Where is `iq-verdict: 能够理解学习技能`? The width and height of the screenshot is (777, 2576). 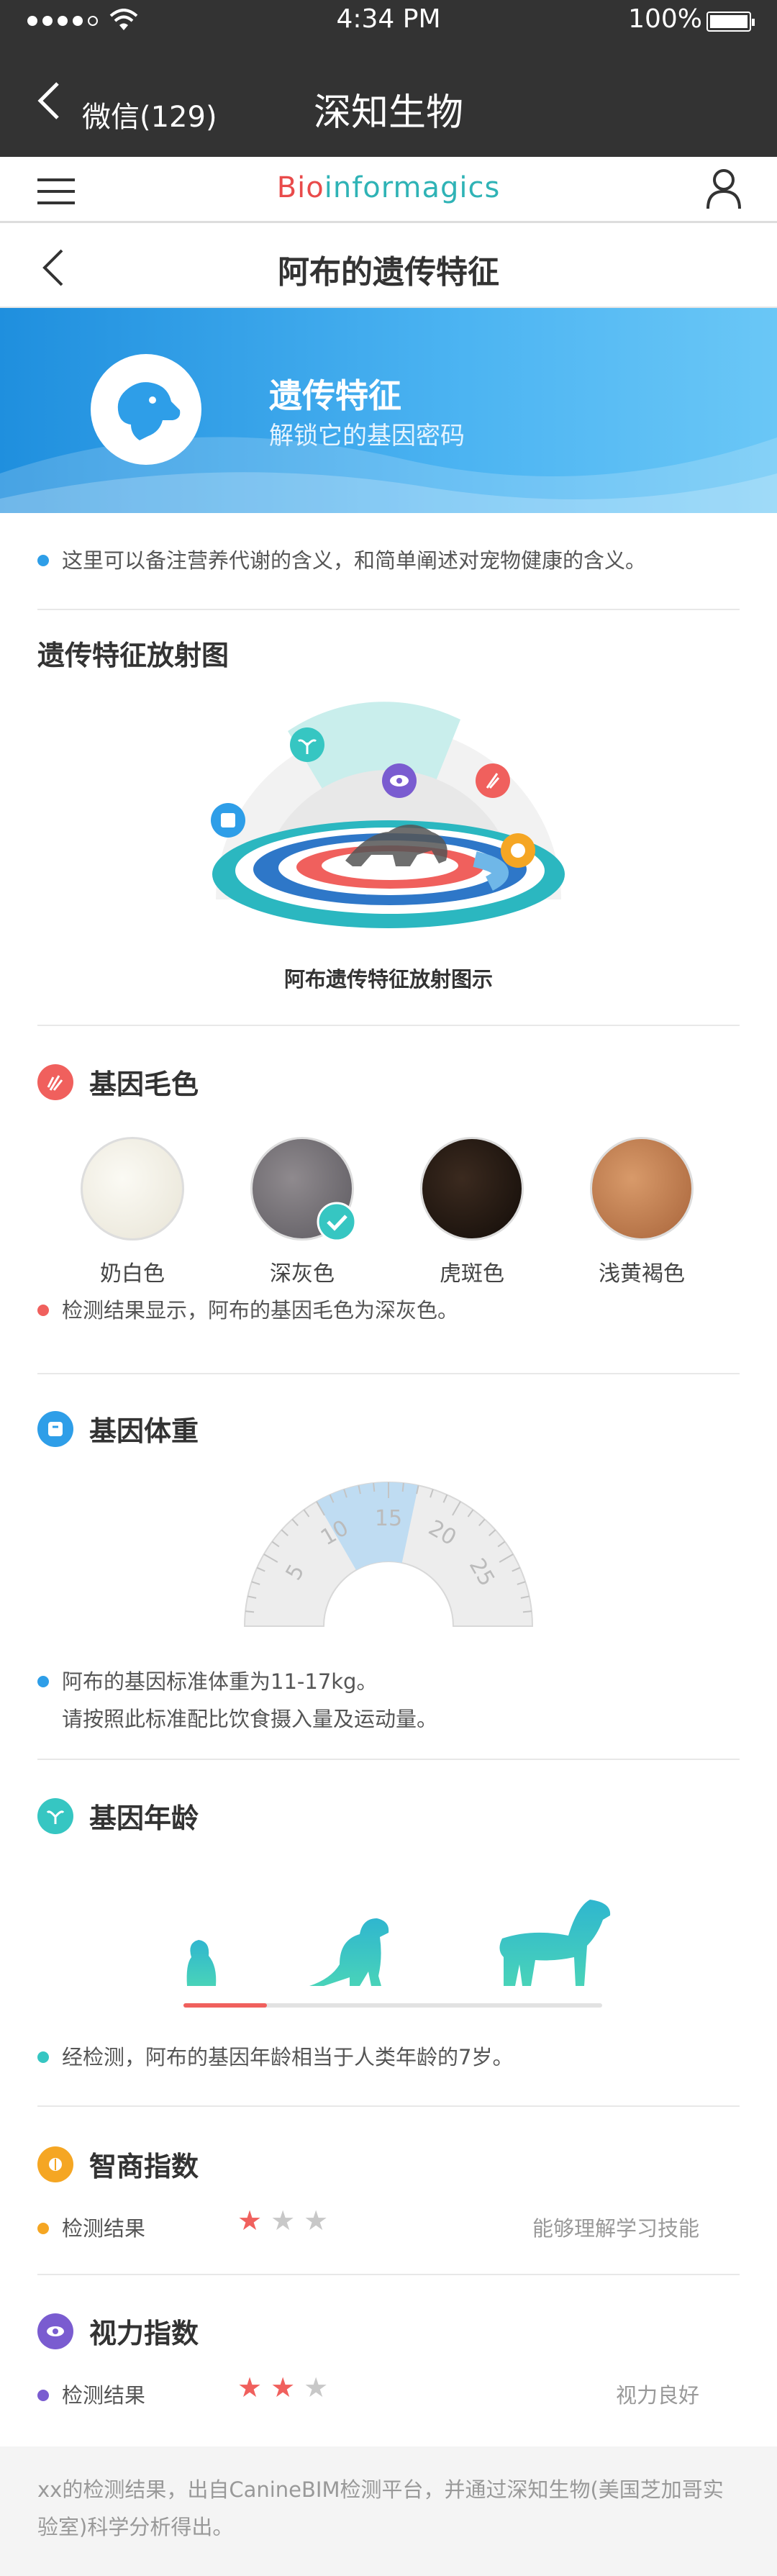 iq-verdict: 能够理解学习技能 is located at coordinates (615, 2228).